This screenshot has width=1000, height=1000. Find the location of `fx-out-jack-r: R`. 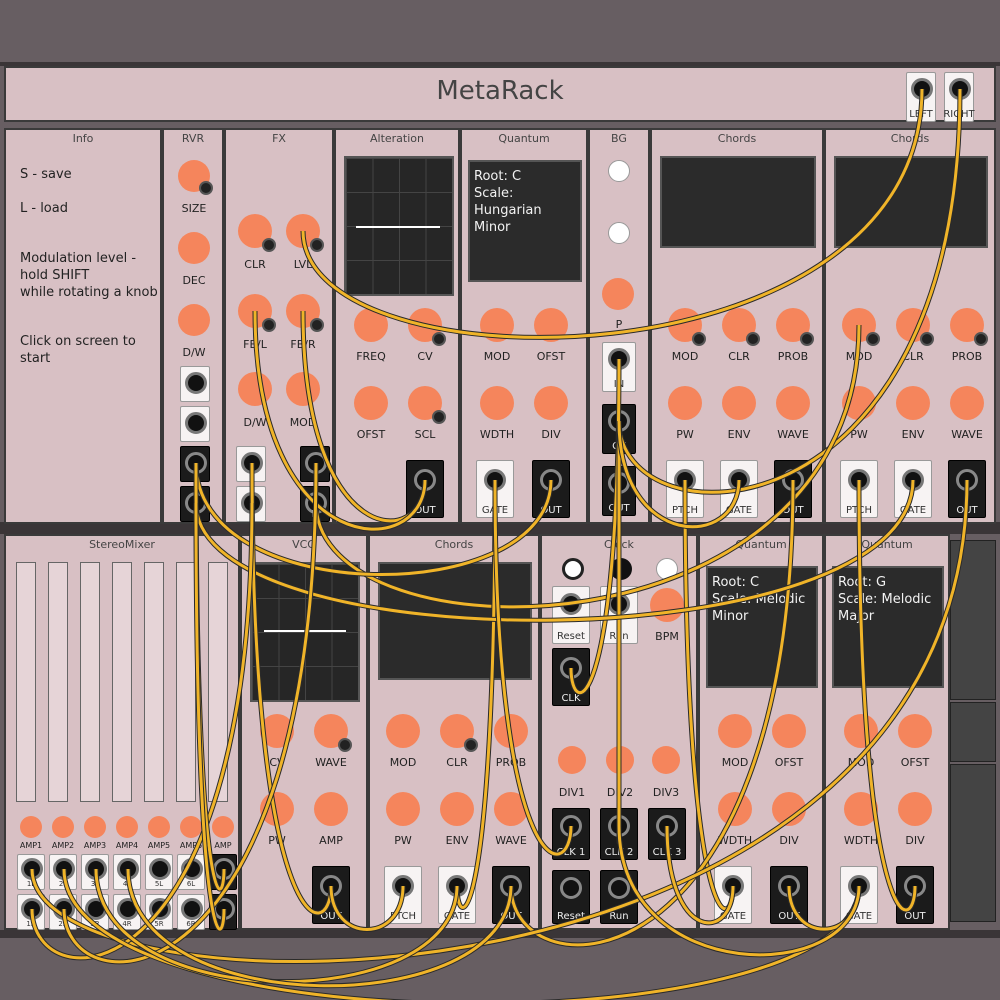

fx-out-jack-r: R is located at coordinates (315, 504).